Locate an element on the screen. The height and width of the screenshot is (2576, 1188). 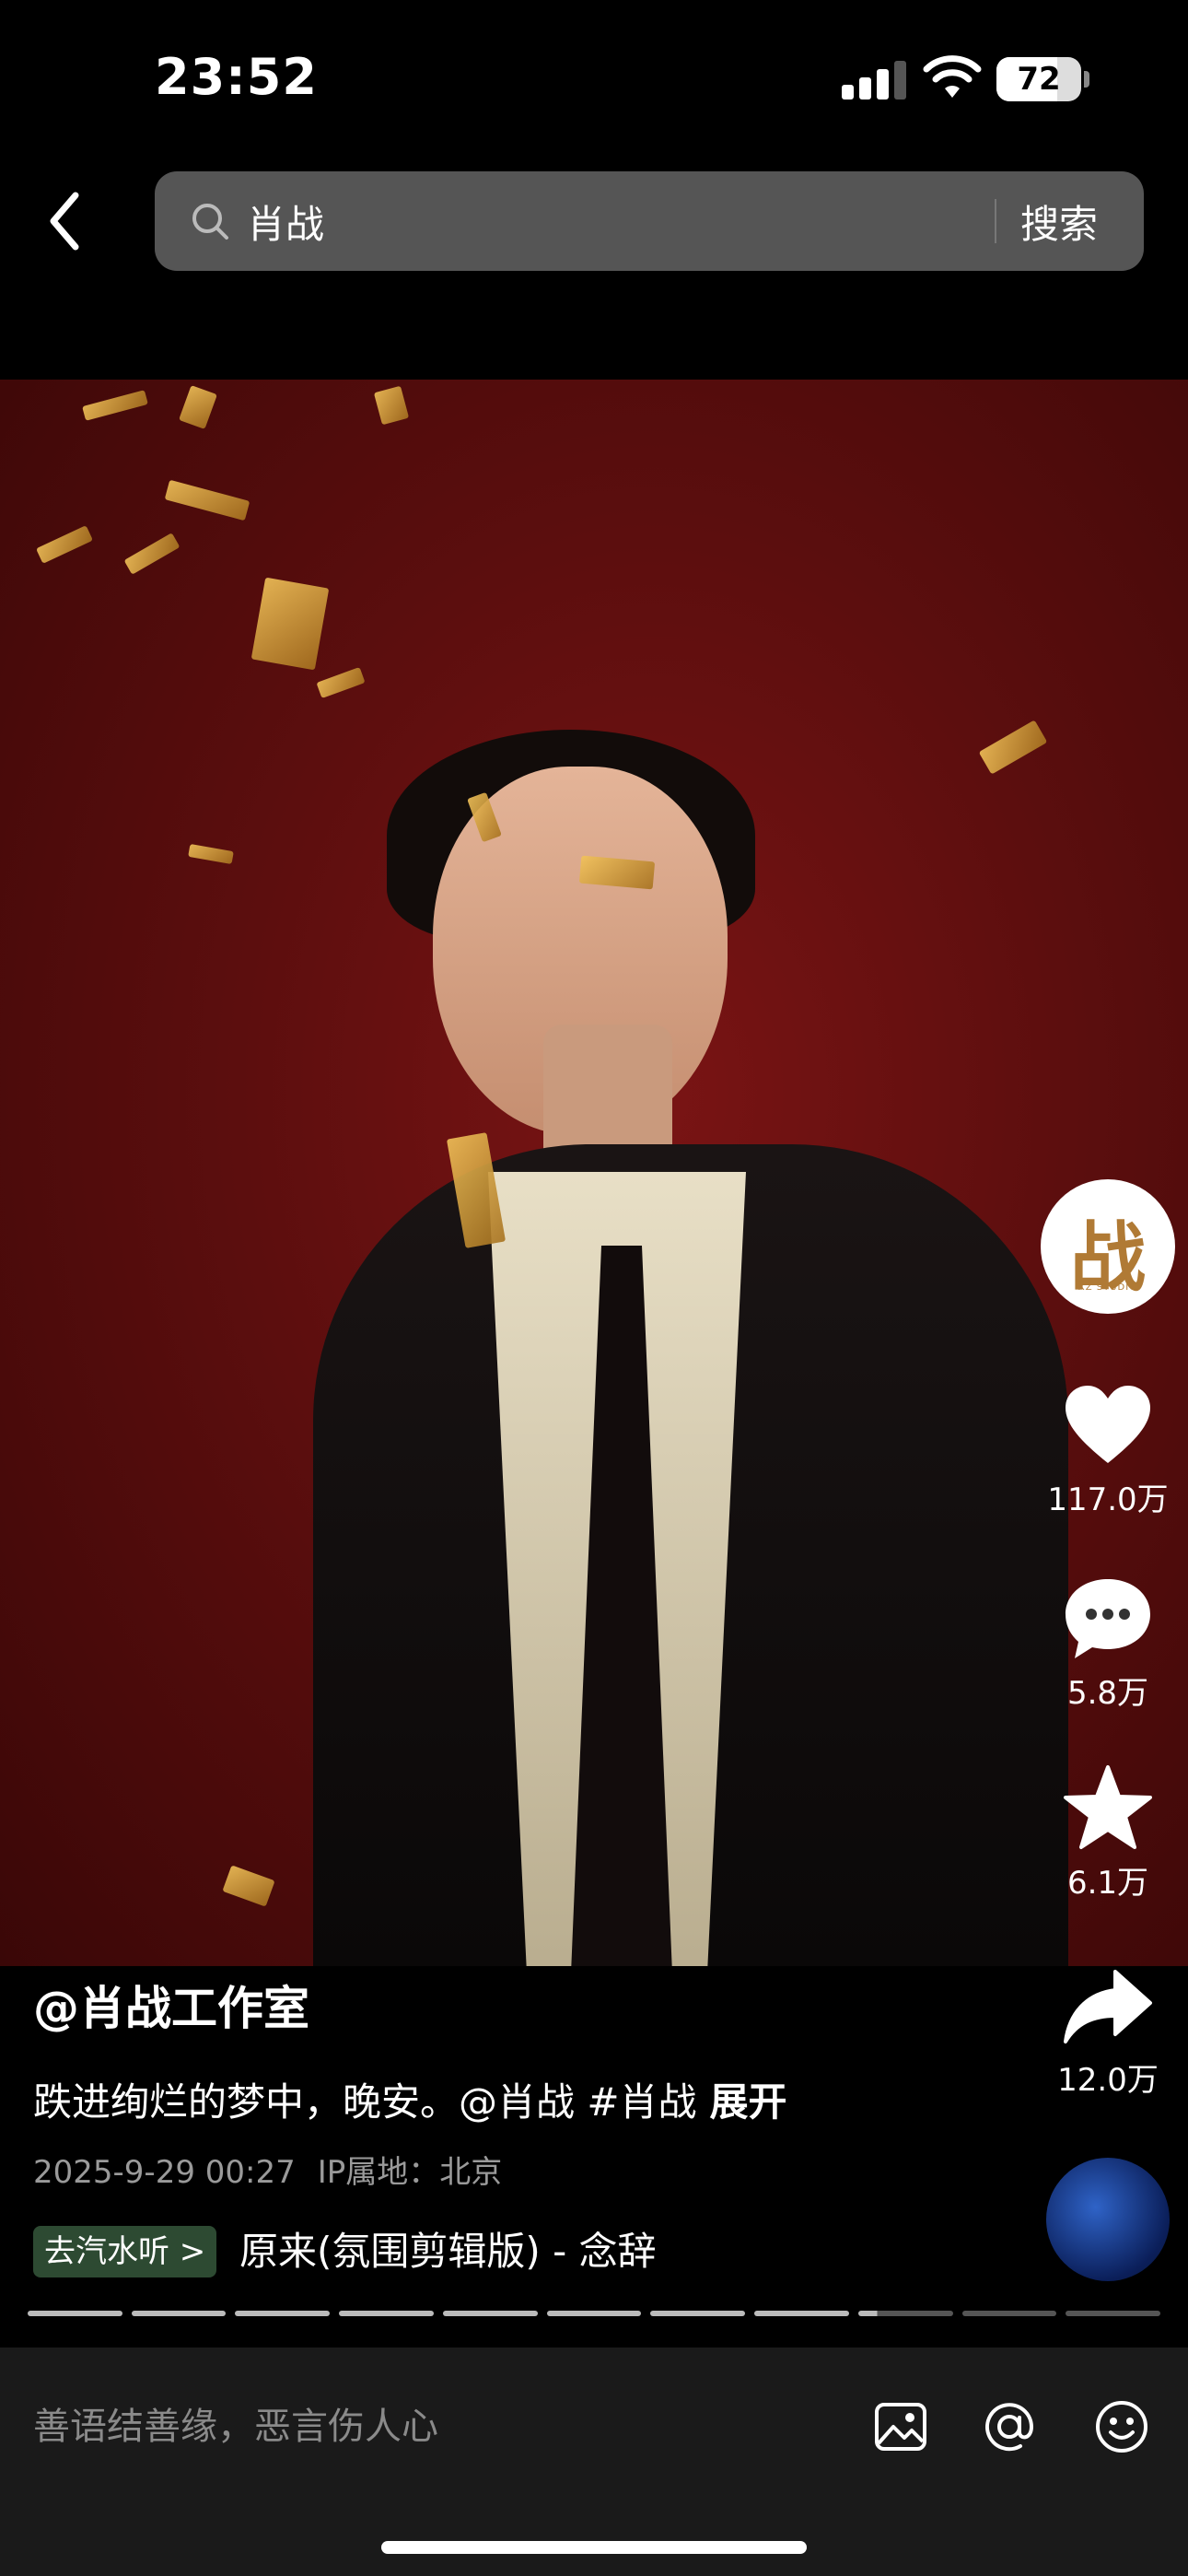
emoji-icon is located at coordinates (1121, 2426).